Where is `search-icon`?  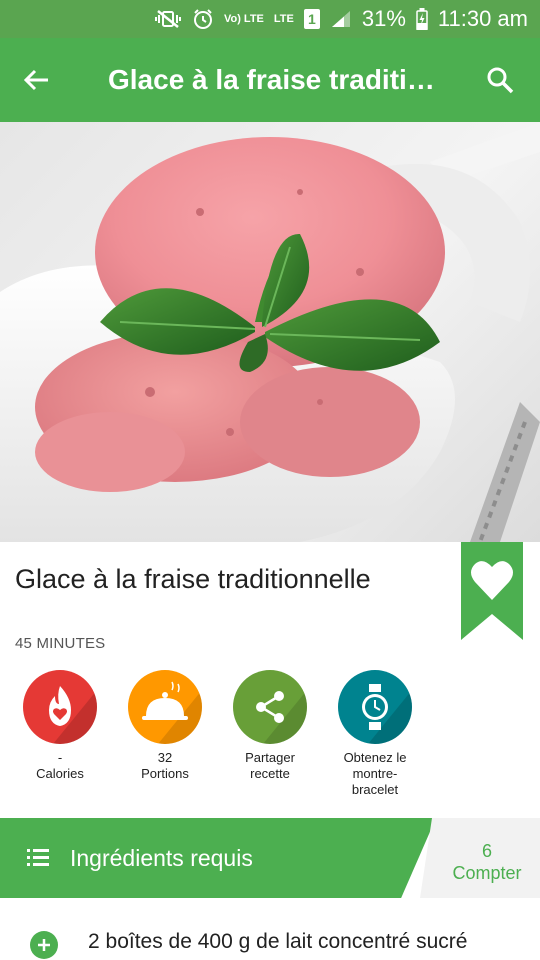 search-icon is located at coordinates (500, 80).